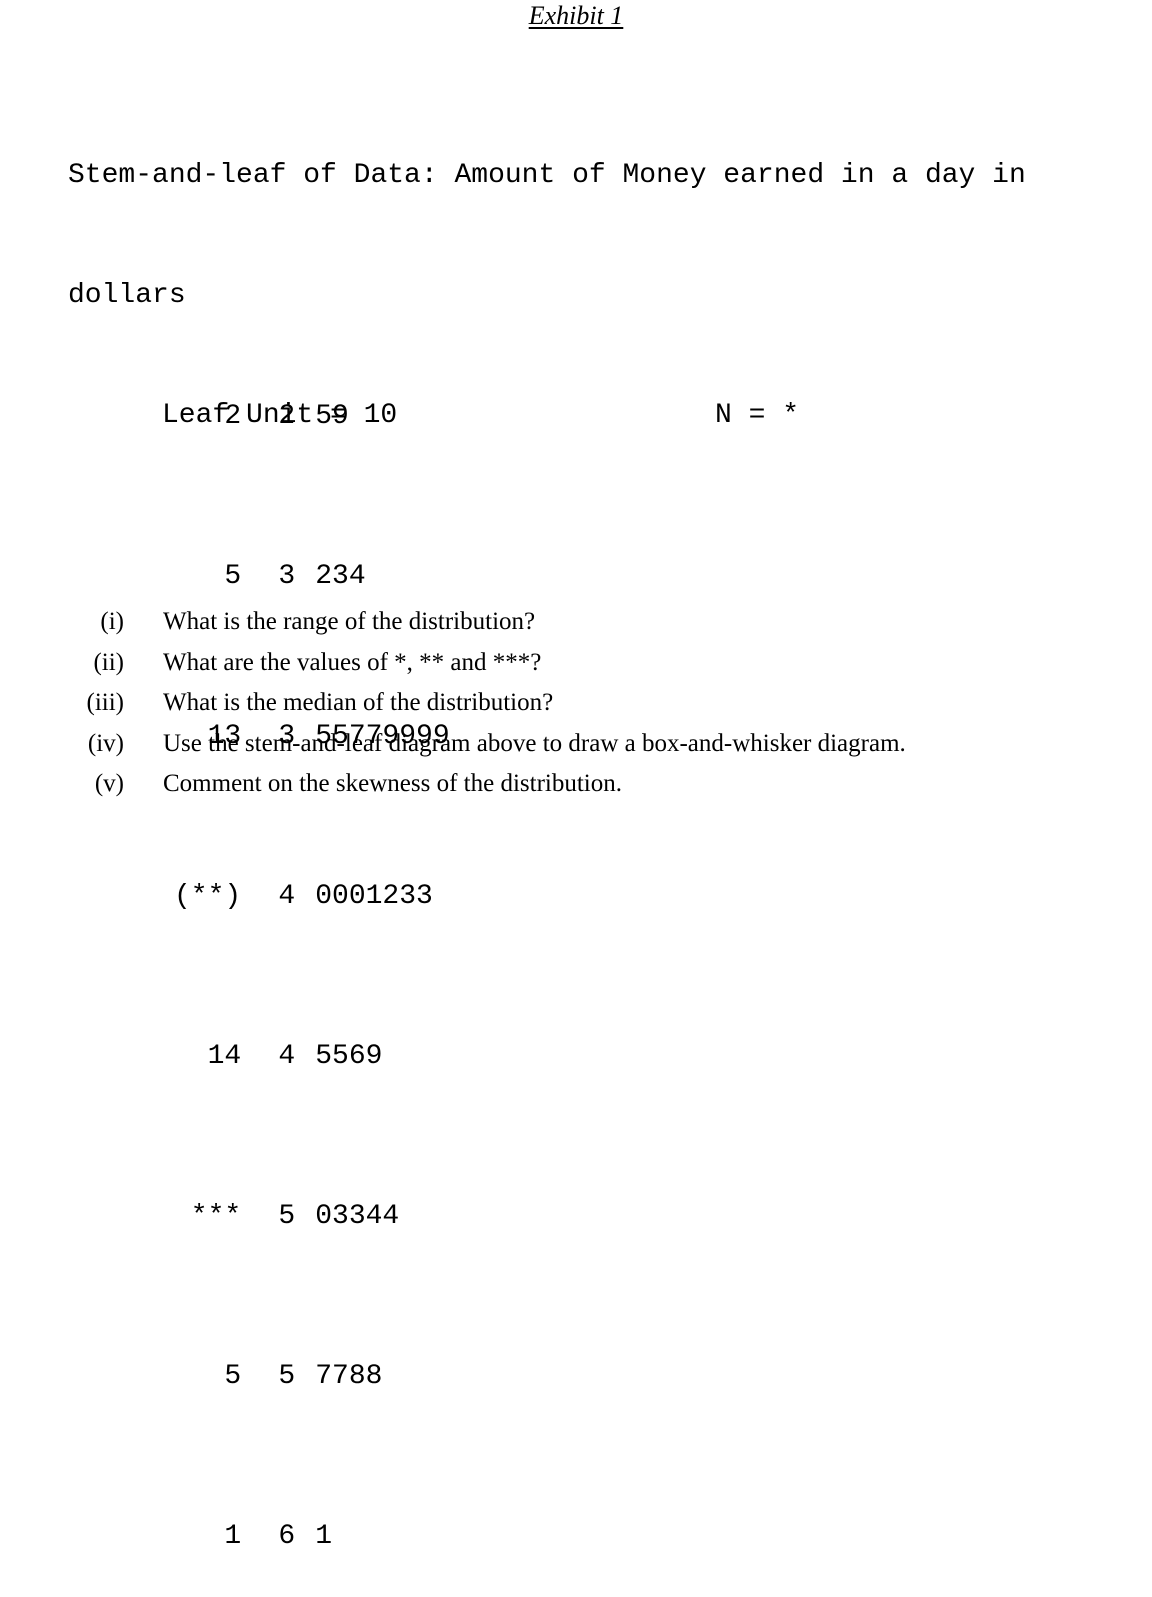  What do you see at coordinates (324, 1536) in the screenshot?
I see `row-leaves: 1` at bounding box center [324, 1536].